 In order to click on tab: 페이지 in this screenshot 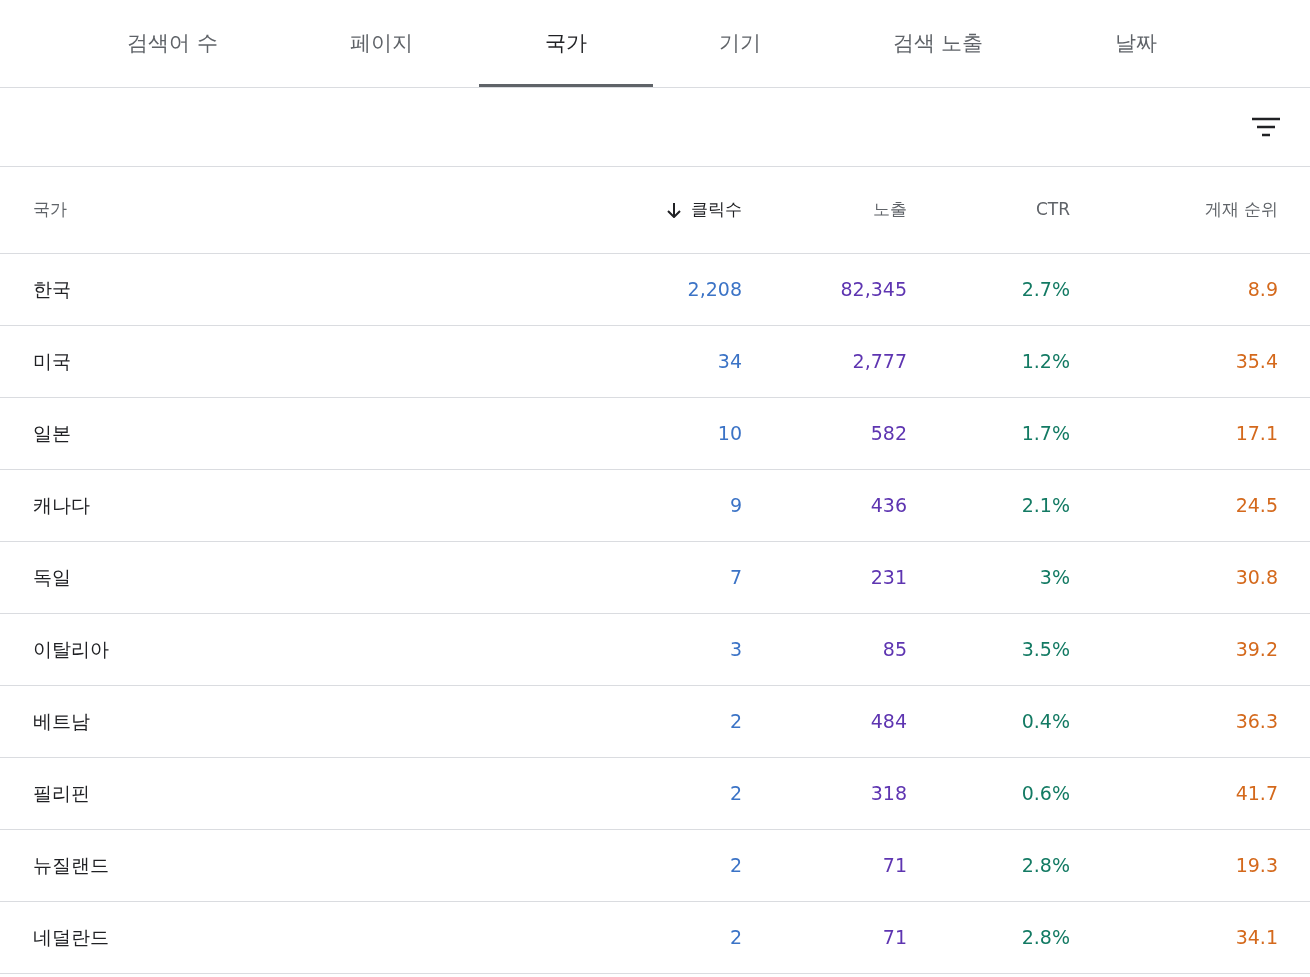, I will do `click(381, 43)`.